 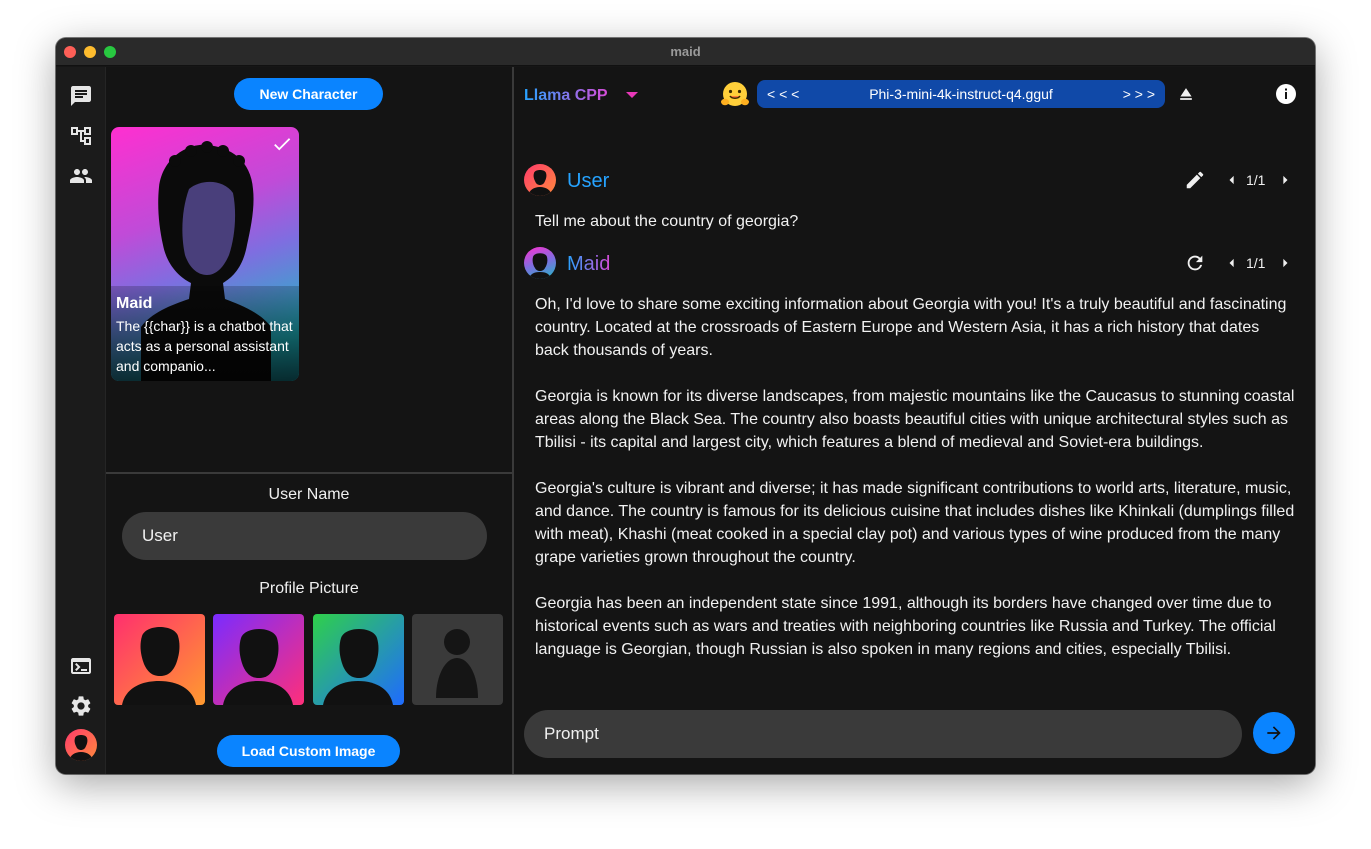 I want to click on user-name-field: User, so click(x=304, y=536).